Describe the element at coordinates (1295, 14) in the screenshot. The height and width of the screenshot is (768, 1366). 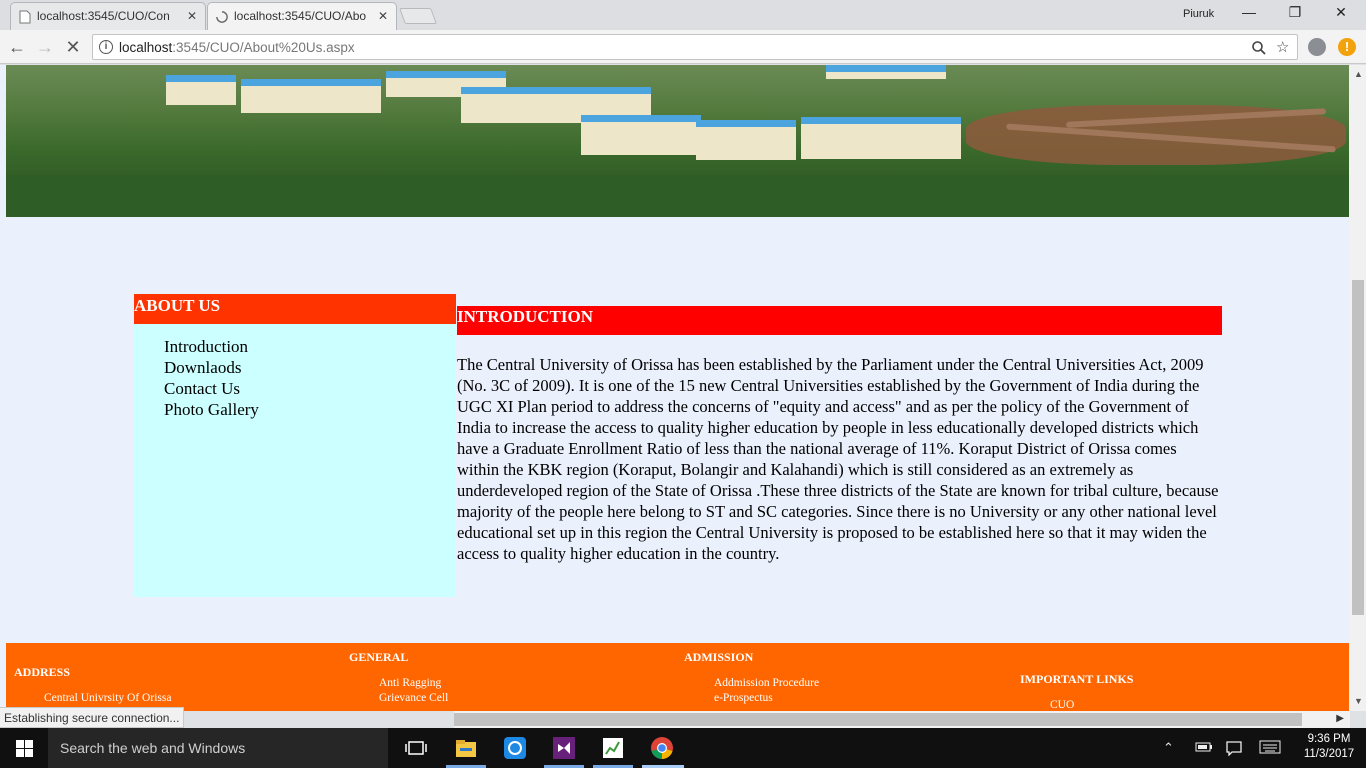
I see `restore-icon: ❐` at that location.